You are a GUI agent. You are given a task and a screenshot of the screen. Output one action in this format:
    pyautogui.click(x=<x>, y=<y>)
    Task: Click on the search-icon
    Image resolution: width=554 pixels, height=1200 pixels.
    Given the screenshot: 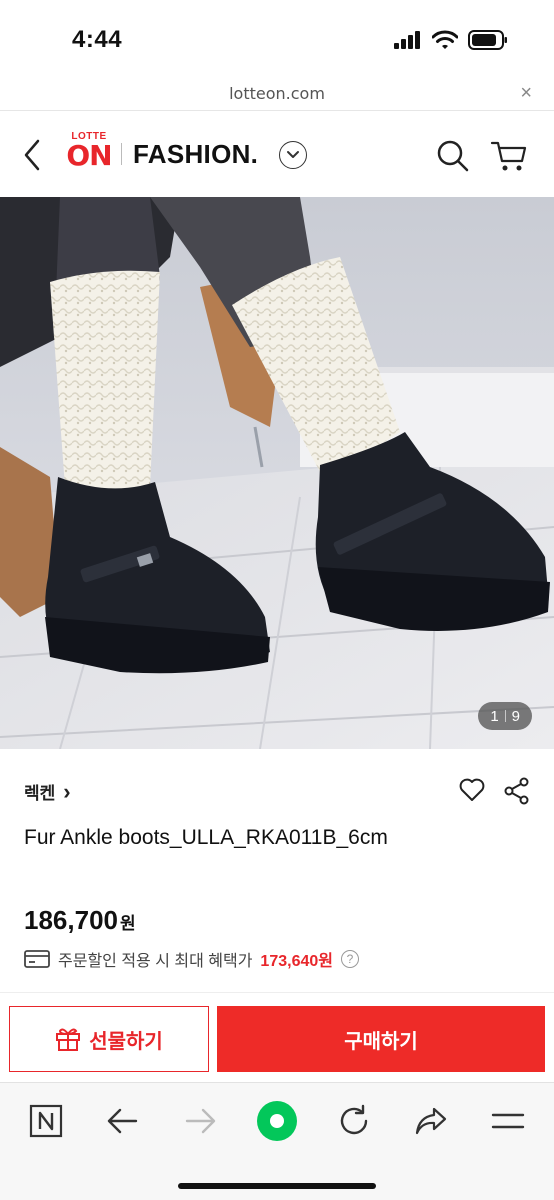 What is the action you would take?
    pyautogui.click(x=453, y=156)
    